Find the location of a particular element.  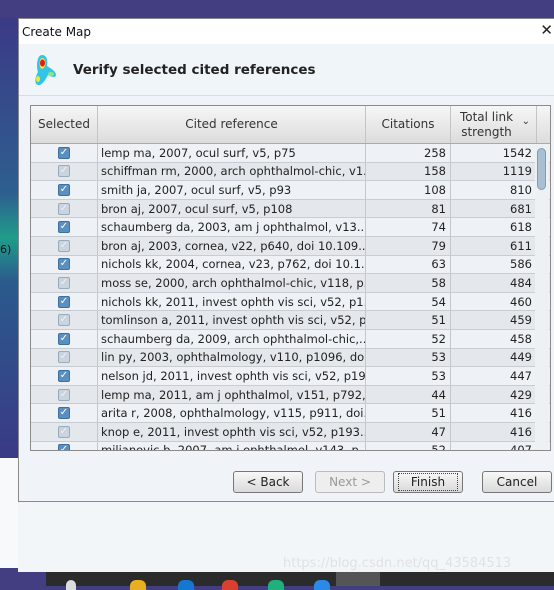

total-link-strength-cell: 458 is located at coordinates (494, 338).